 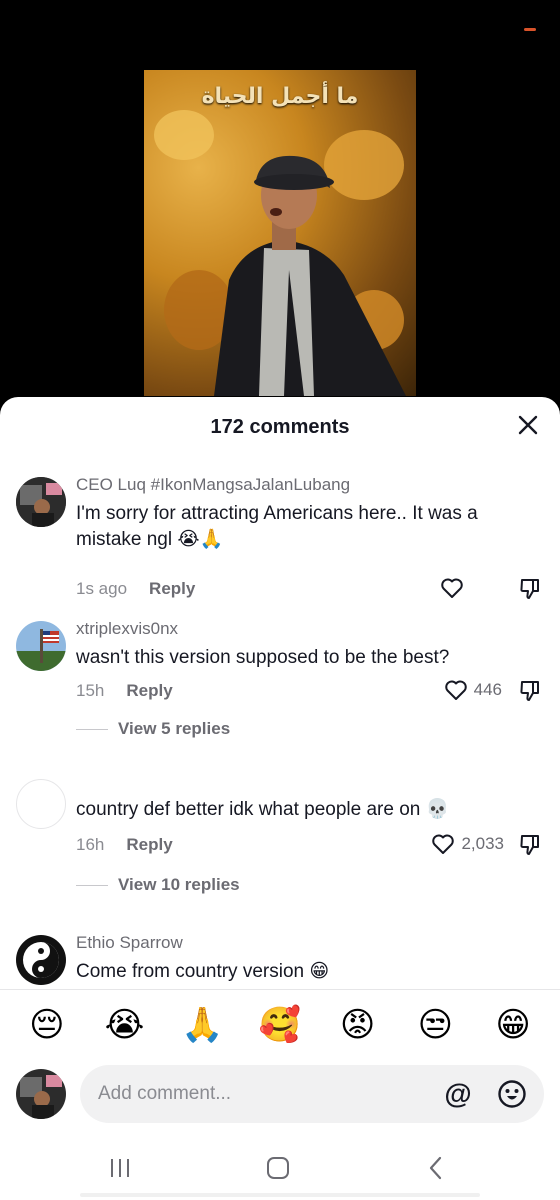 I want to click on recent-apps-button, so click(x=120, y=1168).